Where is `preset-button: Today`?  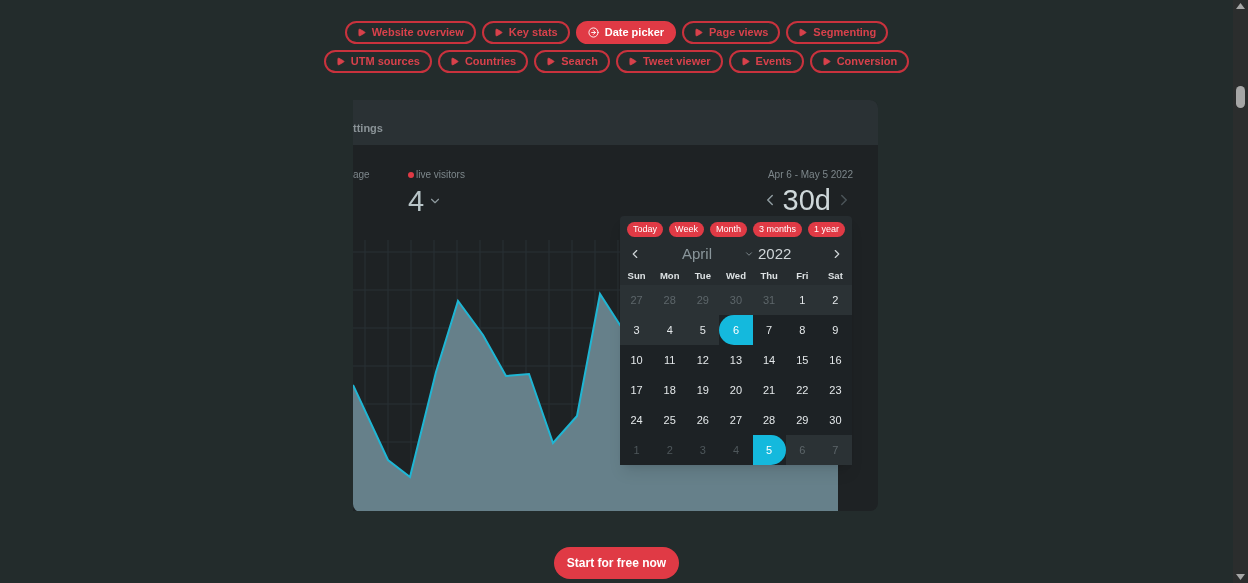
preset-button: Today is located at coordinates (645, 229).